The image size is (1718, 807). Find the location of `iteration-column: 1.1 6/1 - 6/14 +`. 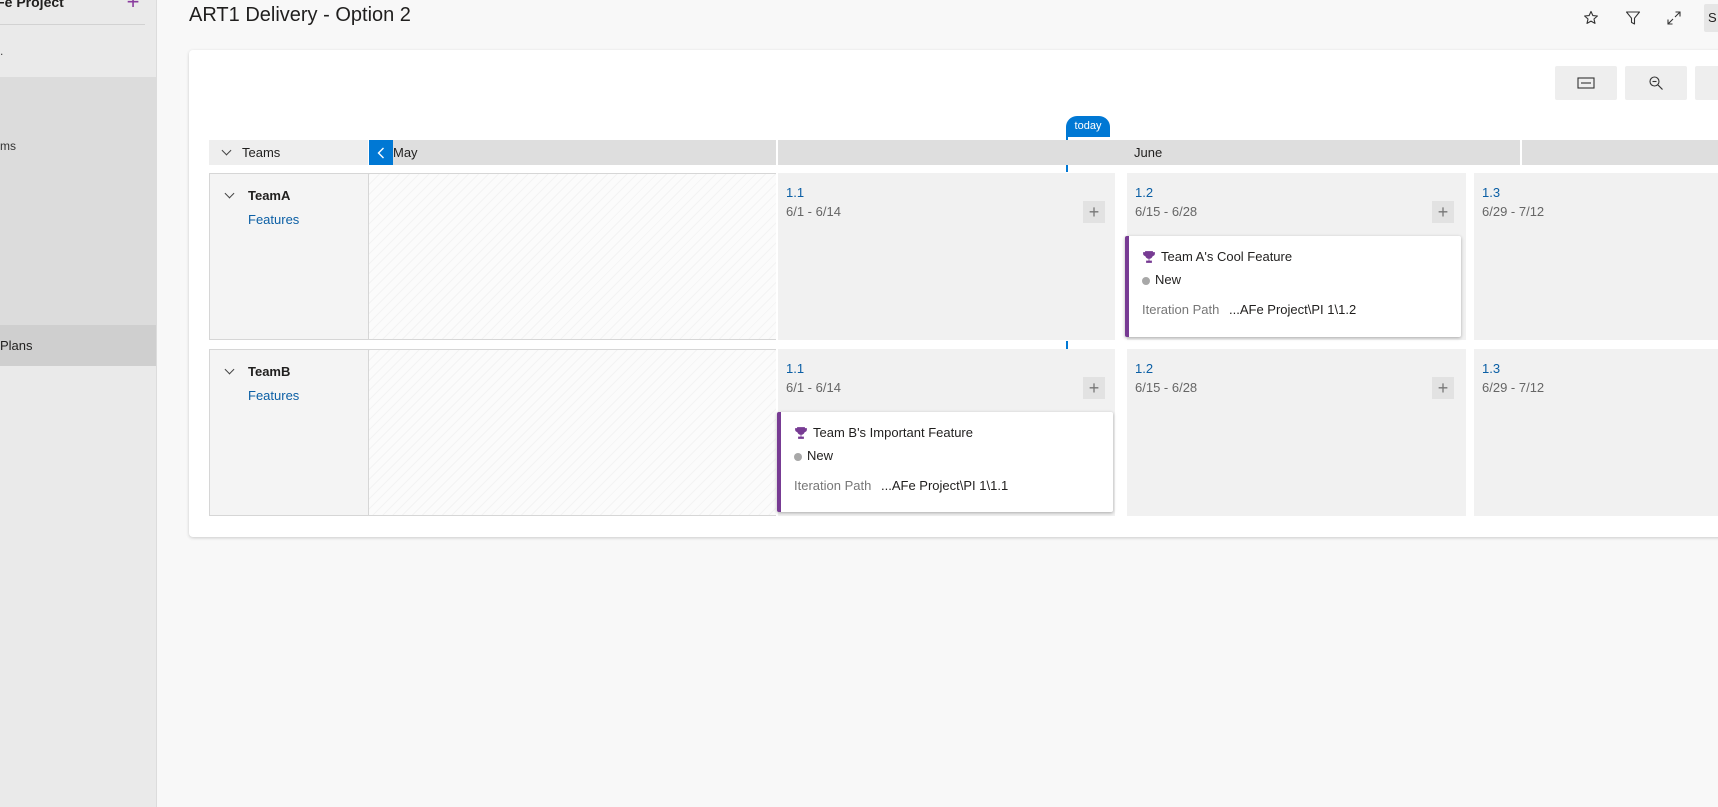

iteration-column: 1.1 6/1 - 6/14 + is located at coordinates (946, 256).